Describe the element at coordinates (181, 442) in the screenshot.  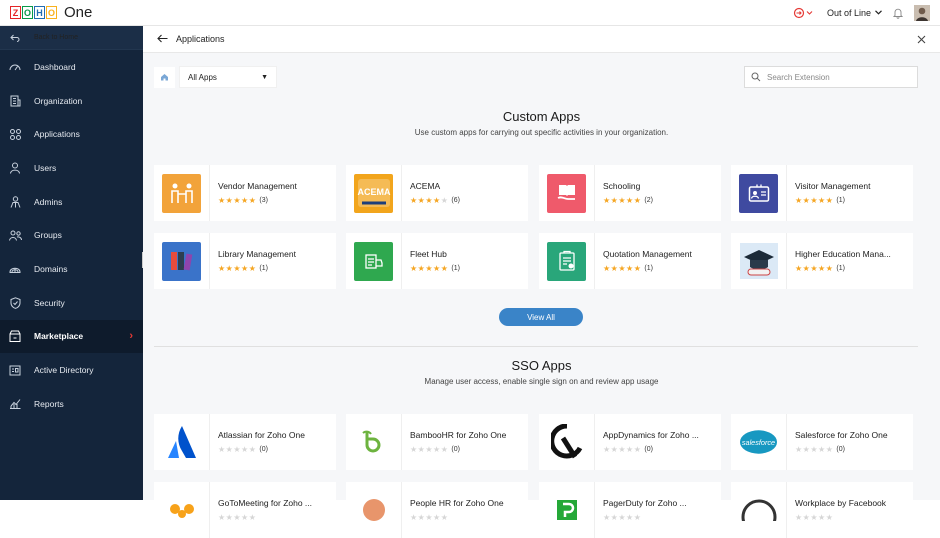
I see `atlassian-logo-icon` at that location.